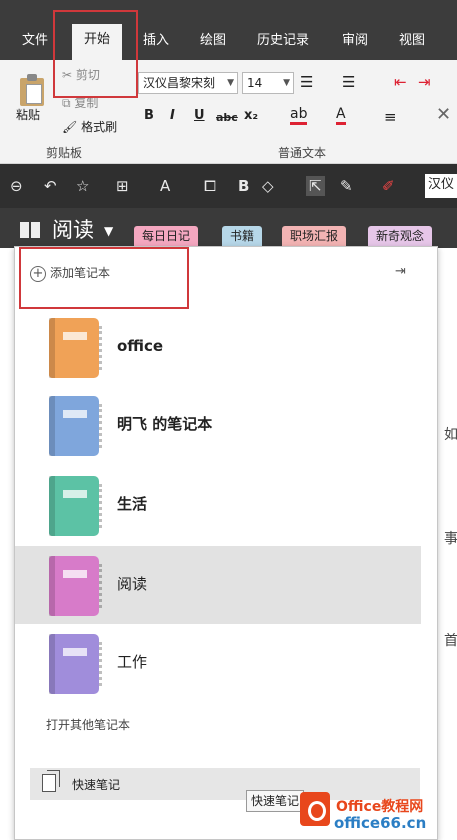 Image resolution: width=457 pixels, height=840 pixels. I want to click on back-icon: ⊖, so click(16, 186).